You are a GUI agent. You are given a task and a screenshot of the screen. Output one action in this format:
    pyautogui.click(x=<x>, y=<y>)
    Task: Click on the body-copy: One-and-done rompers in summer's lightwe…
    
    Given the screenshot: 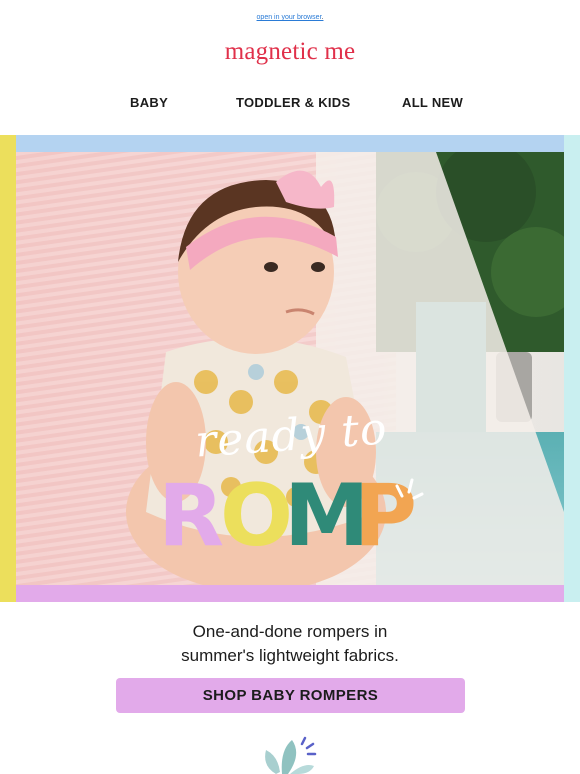 What is the action you would take?
    pyautogui.click(x=290, y=644)
    